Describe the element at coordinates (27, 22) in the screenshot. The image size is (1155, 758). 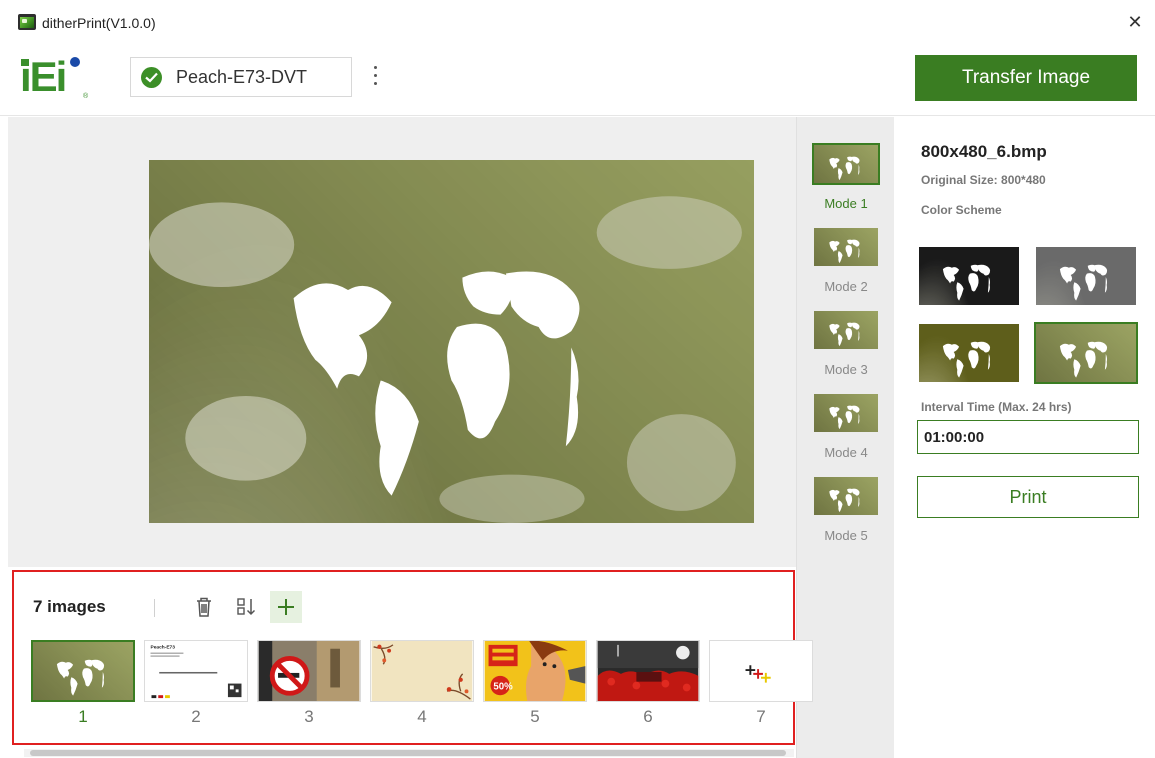
I see `app-icon` at that location.